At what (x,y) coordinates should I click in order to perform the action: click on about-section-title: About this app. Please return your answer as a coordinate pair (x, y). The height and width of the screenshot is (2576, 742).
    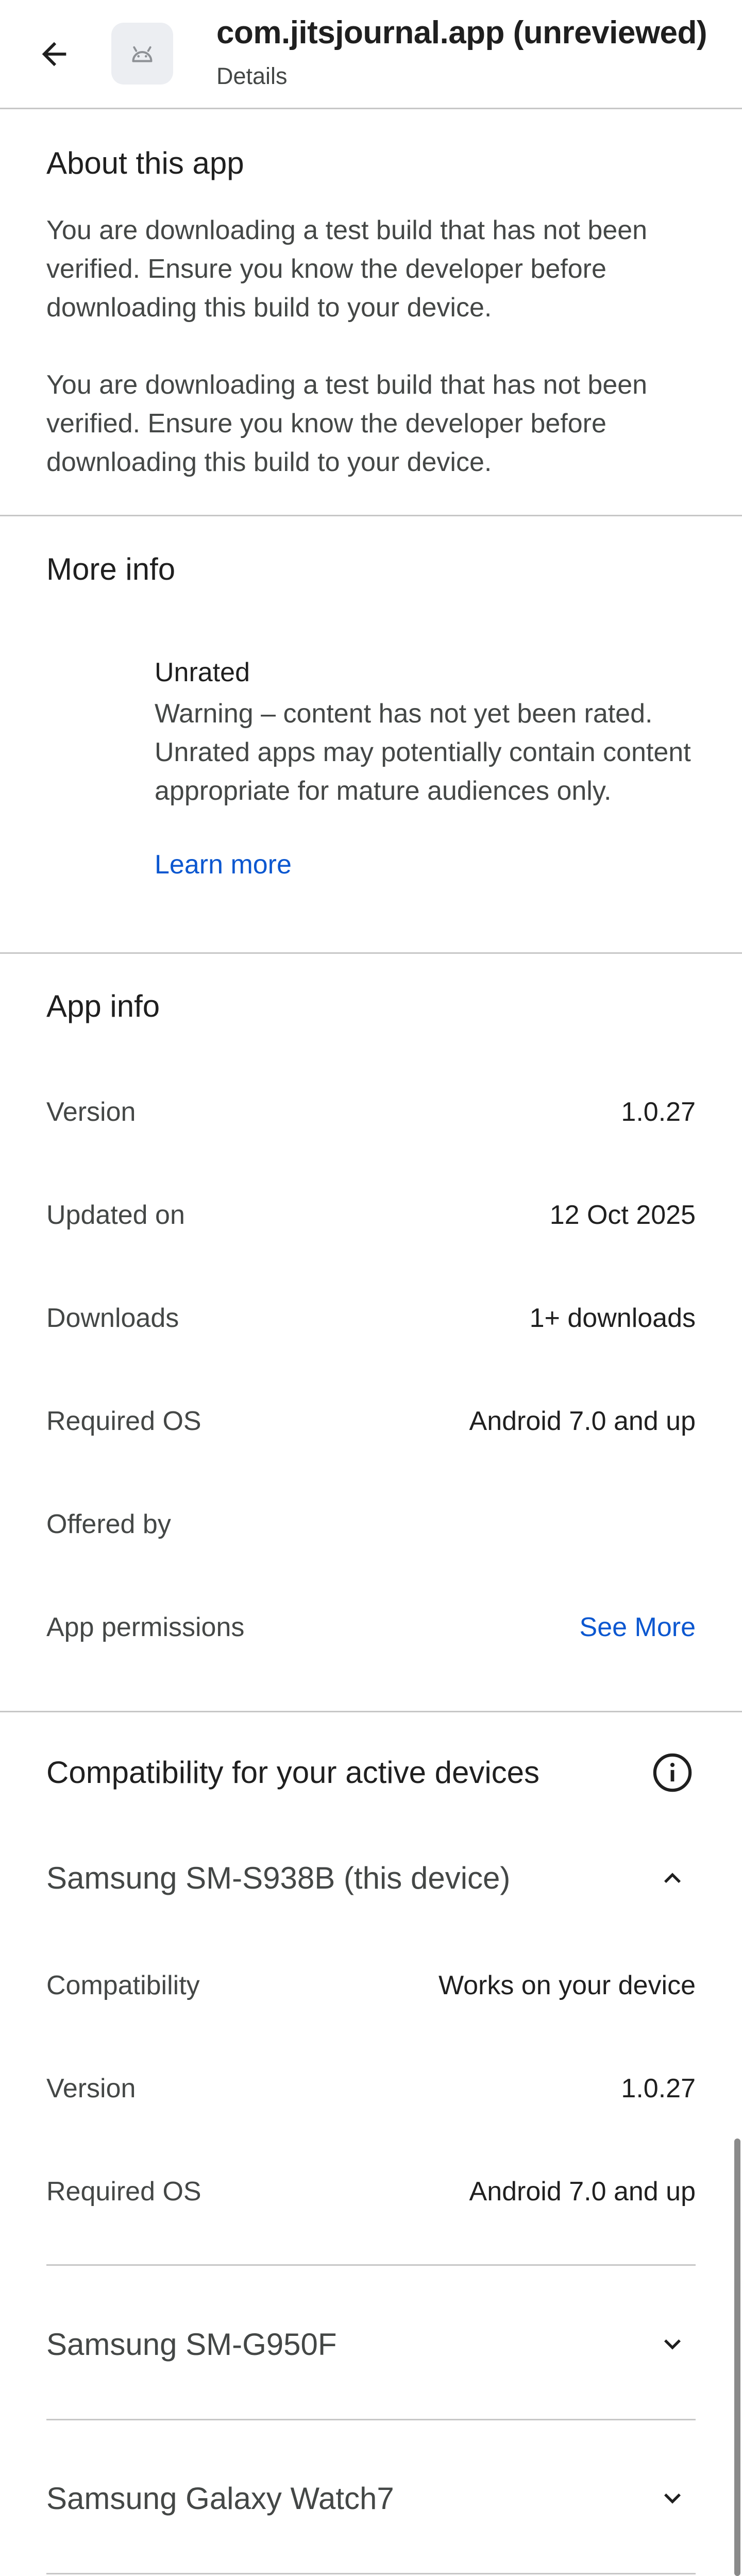
    Looking at the image, I should click on (145, 163).